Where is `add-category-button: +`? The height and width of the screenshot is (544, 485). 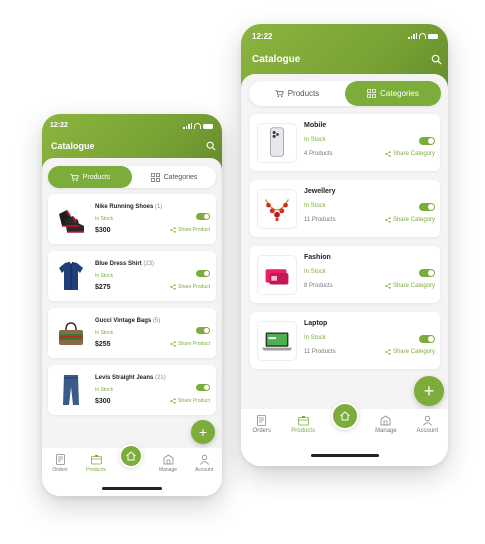 add-category-button: + is located at coordinates (429, 391).